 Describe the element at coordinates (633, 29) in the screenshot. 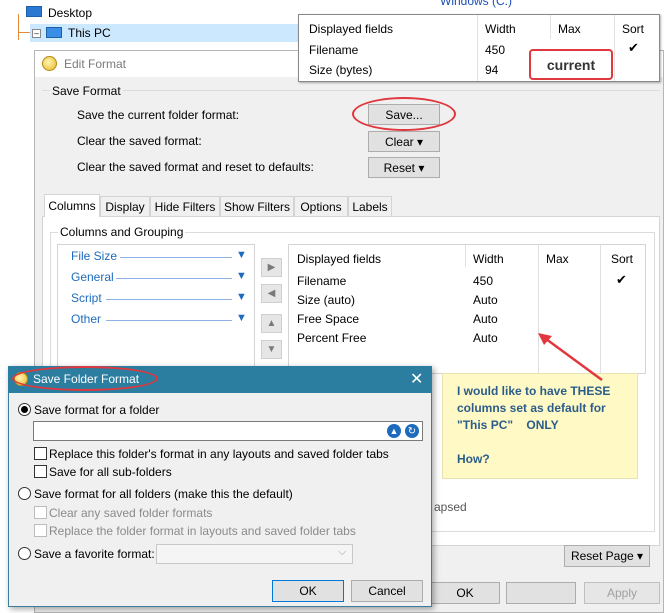

I see `snapshot-header-sort: Sort` at that location.